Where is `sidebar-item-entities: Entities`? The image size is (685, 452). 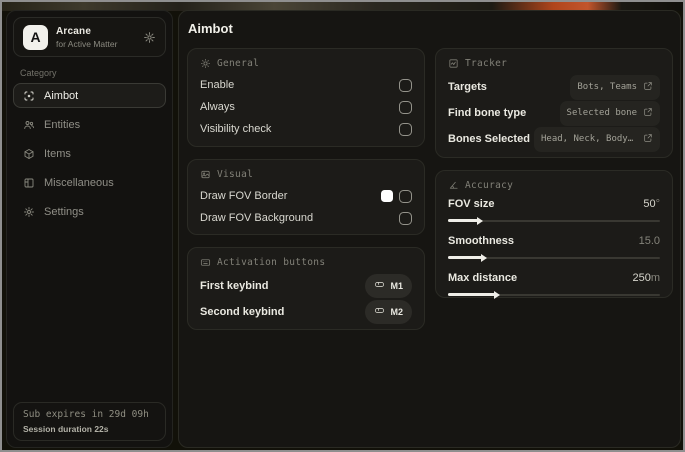
sidebar-item-entities: Entities is located at coordinates (89, 124).